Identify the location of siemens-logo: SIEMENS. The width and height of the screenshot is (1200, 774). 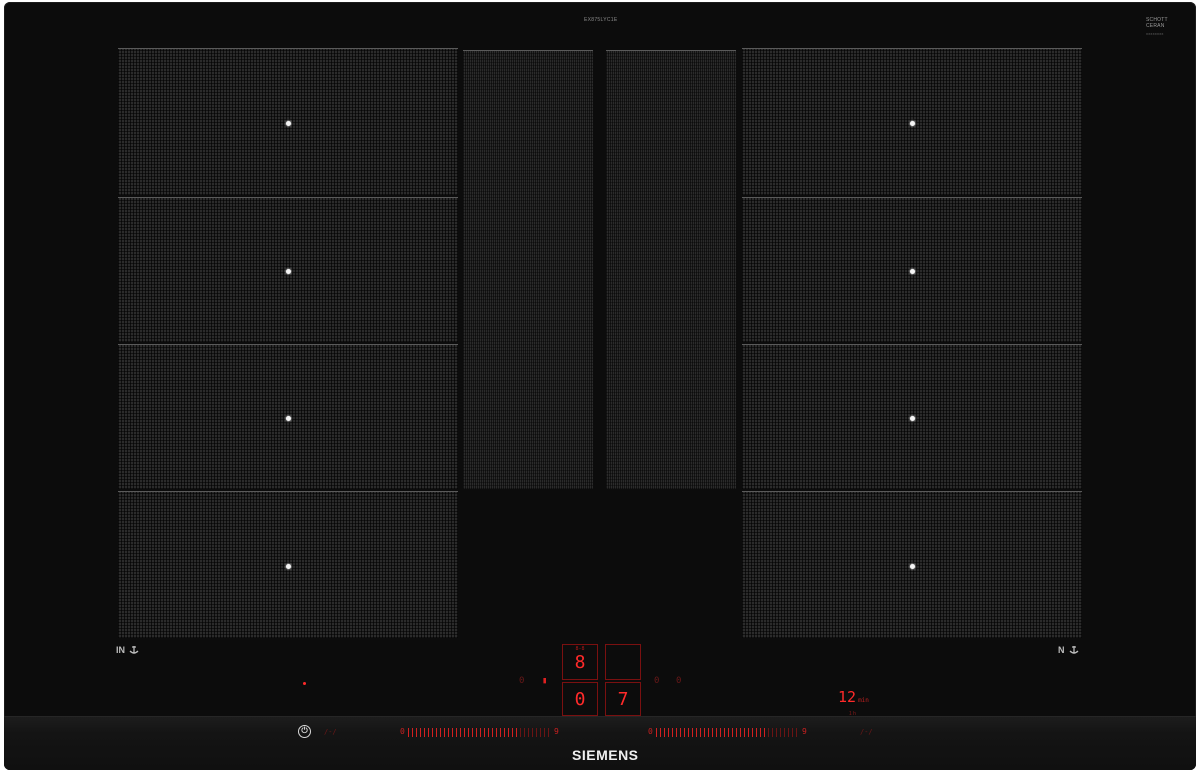
(605, 755).